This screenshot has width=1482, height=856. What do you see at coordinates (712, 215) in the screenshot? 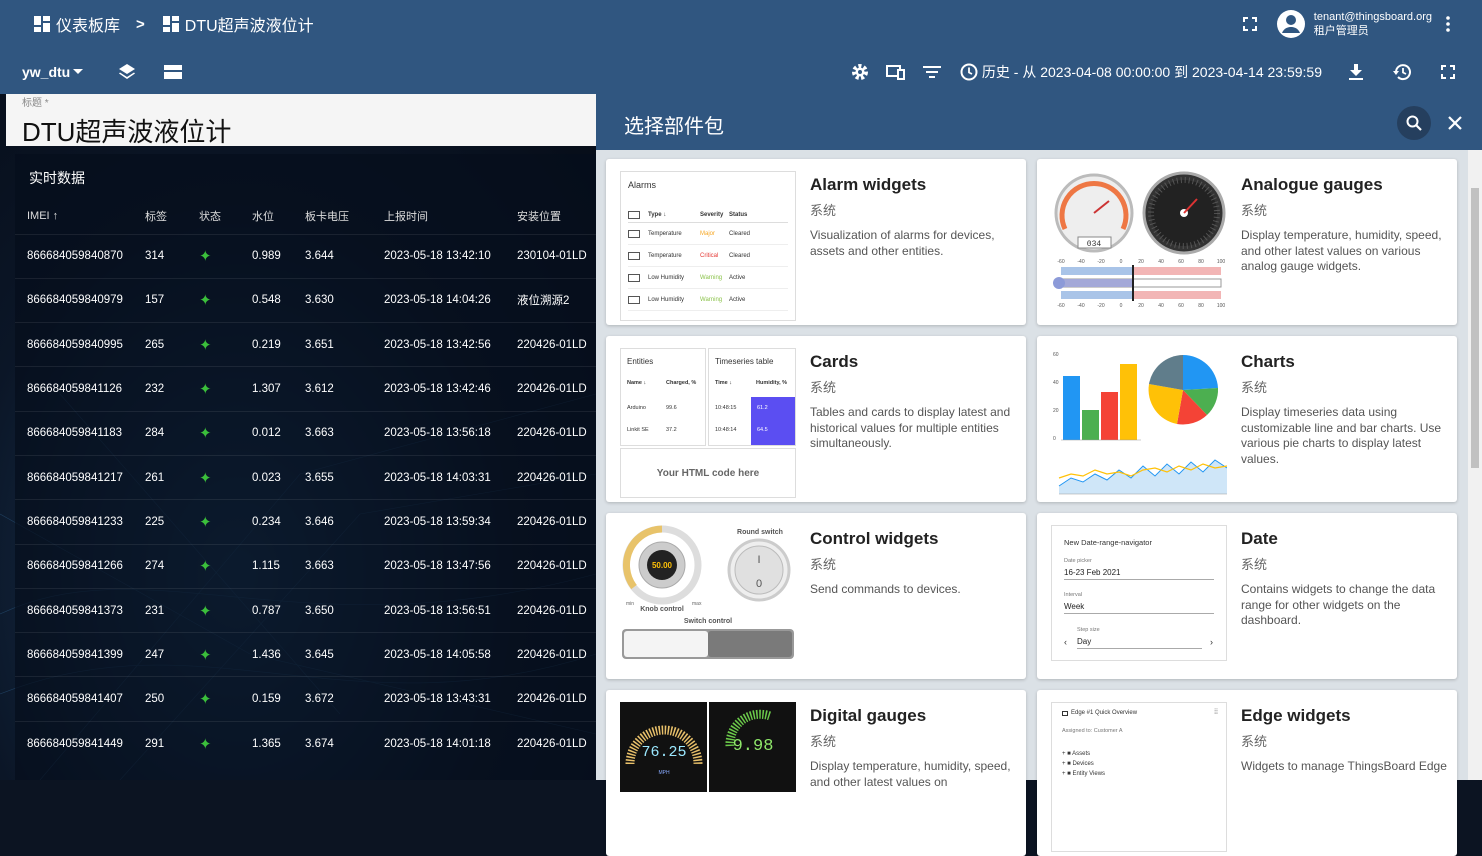
I see `alarm-head-severity: Severity` at bounding box center [712, 215].